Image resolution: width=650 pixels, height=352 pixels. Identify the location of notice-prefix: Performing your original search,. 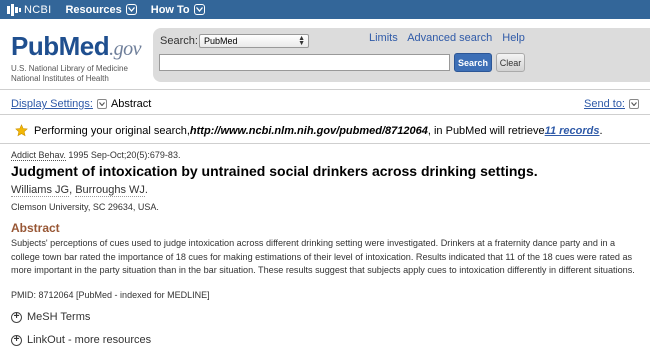
(112, 130).